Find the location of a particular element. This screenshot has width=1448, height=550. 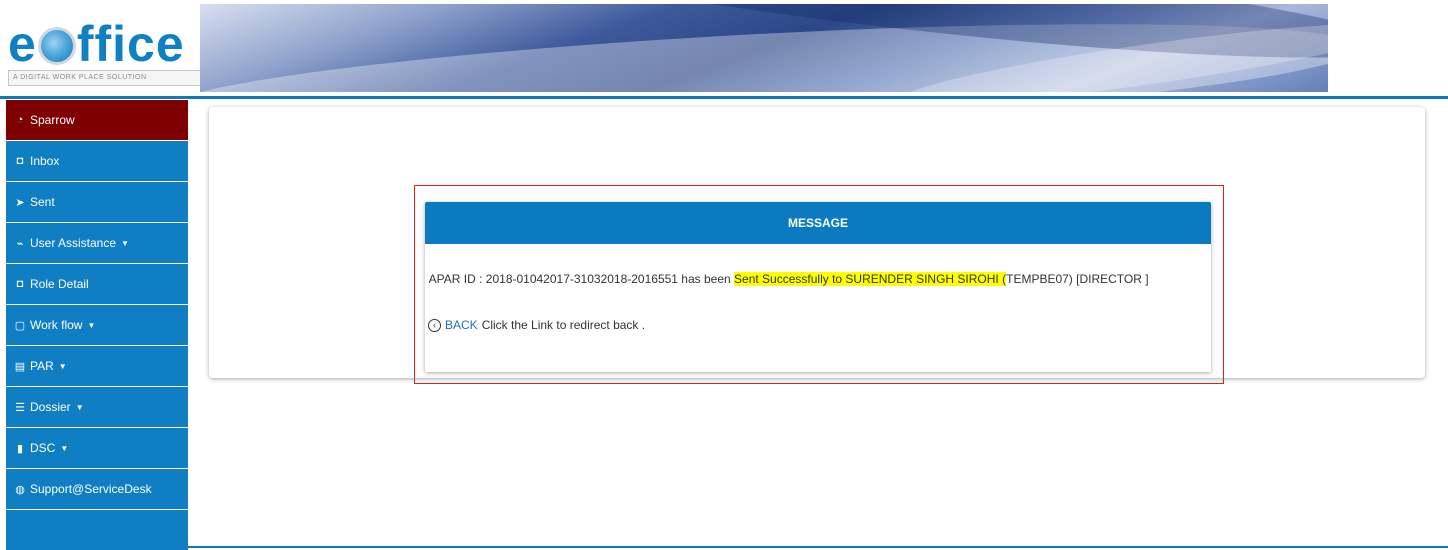

sidebar-item-label: Support@ServiceDesk is located at coordinates (91, 489).